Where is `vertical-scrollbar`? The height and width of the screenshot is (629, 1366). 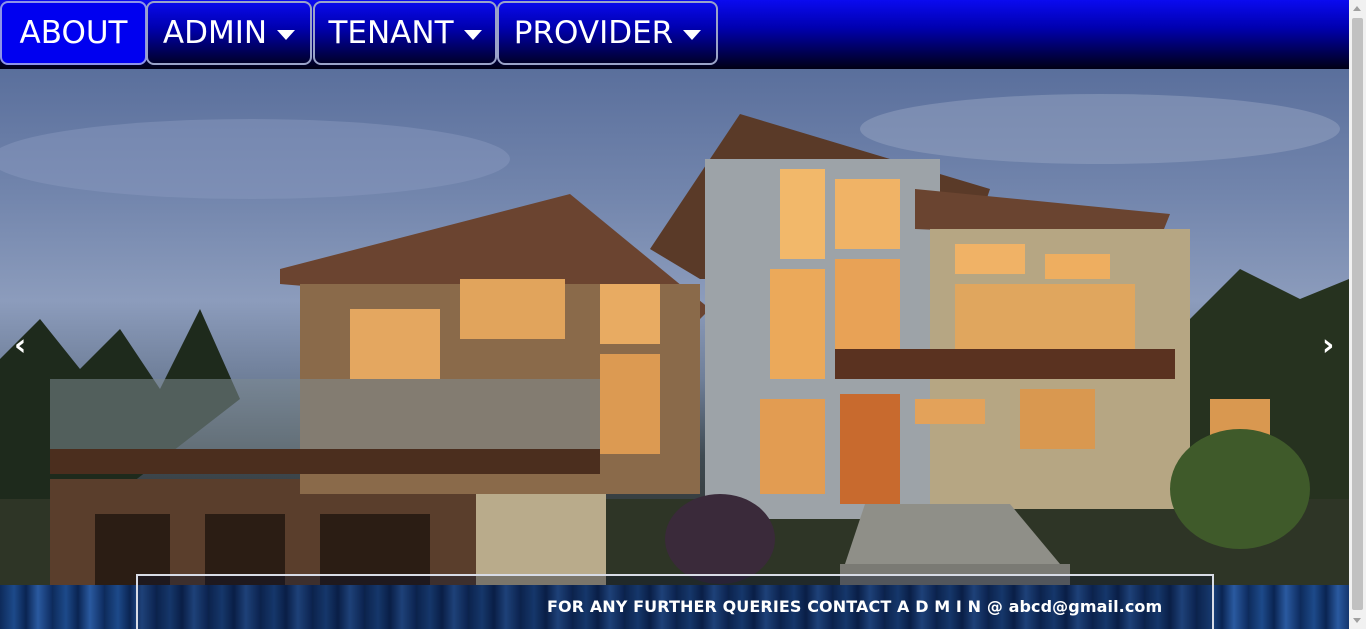 vertical-scrollbar is located at coordinates (1357, 314).